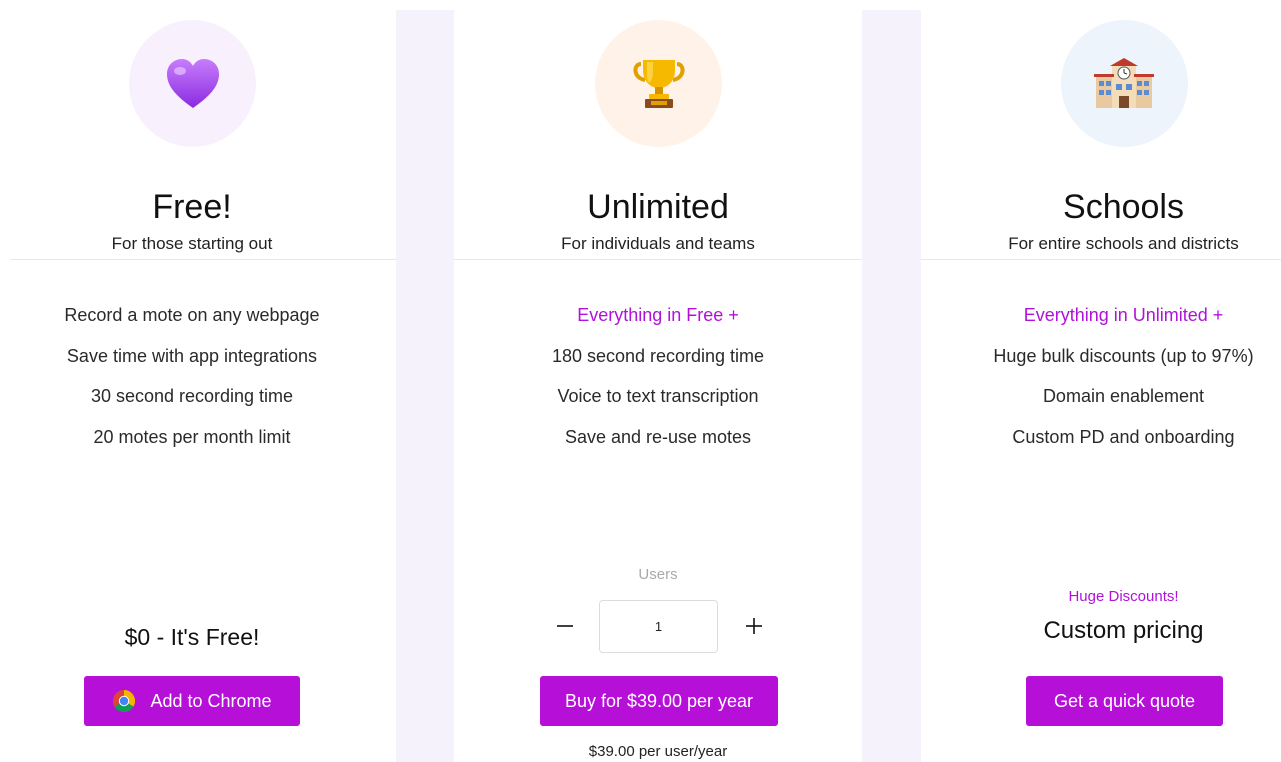 Image resolution: width=1281 pixels, height=762 pixels. Describe the element at coordinates (1123, 436) in the screenshot. I see `feature-item: Custom PD and onboarding` at that location.